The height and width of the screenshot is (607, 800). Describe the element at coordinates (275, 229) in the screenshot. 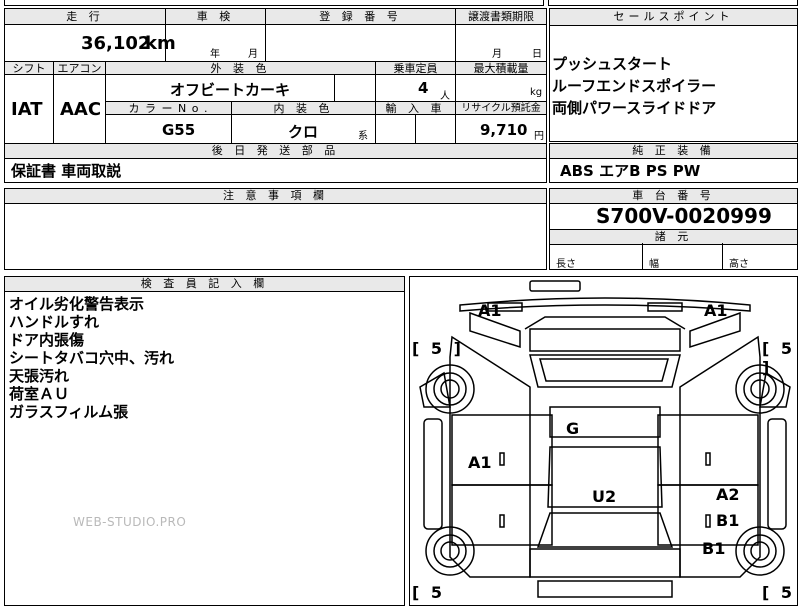

I see `notes-box: 注 意 事 項 欄` at that location.